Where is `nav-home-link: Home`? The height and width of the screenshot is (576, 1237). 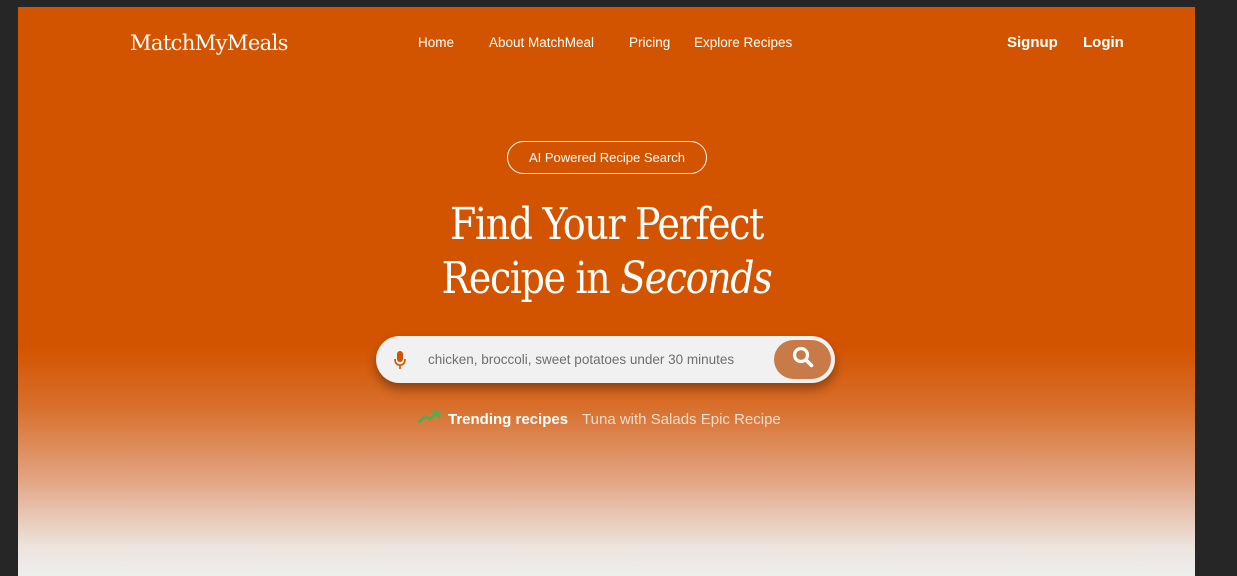 nav-home-link: Home is located at coordinates (436, 42).